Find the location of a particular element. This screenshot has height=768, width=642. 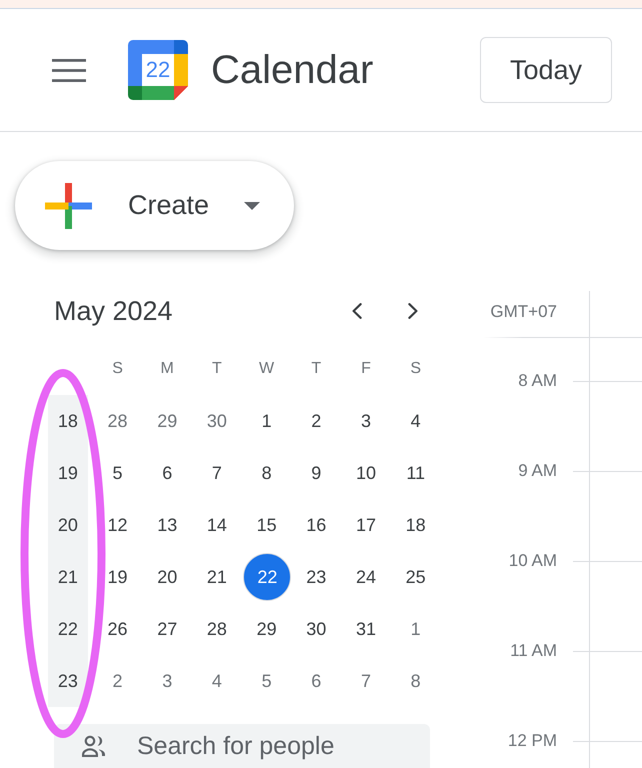

hour-label: 12 PM is located at coordinates (532, 741).